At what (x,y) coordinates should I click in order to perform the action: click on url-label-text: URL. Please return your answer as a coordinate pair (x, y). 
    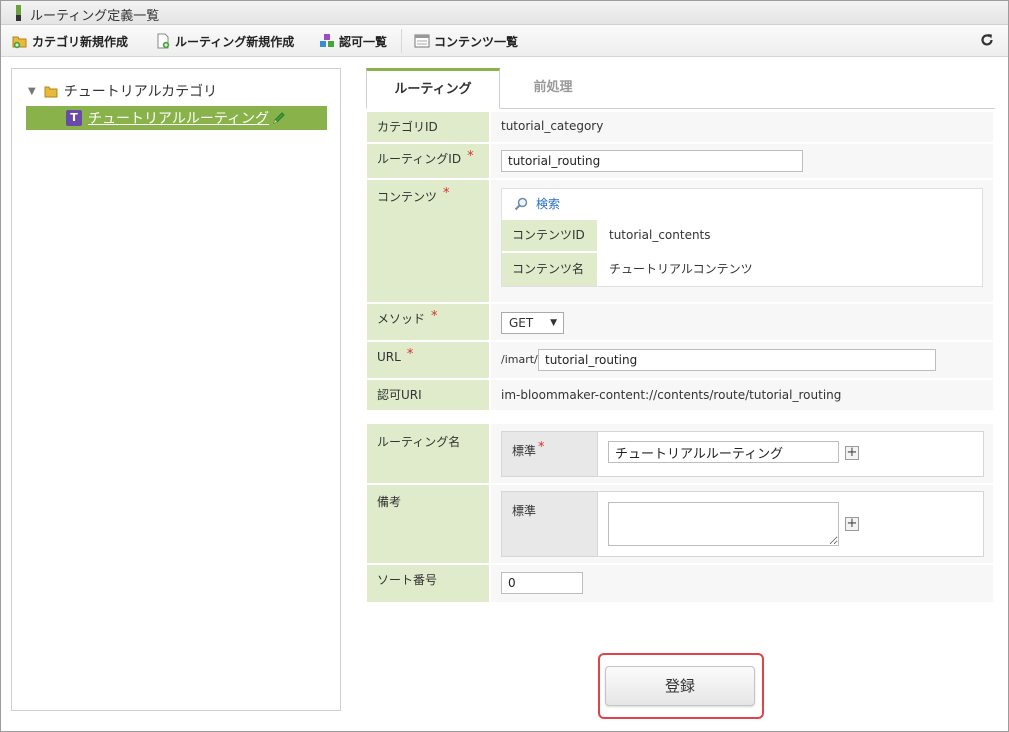
    Looking at the image, I should click on (389, 357).